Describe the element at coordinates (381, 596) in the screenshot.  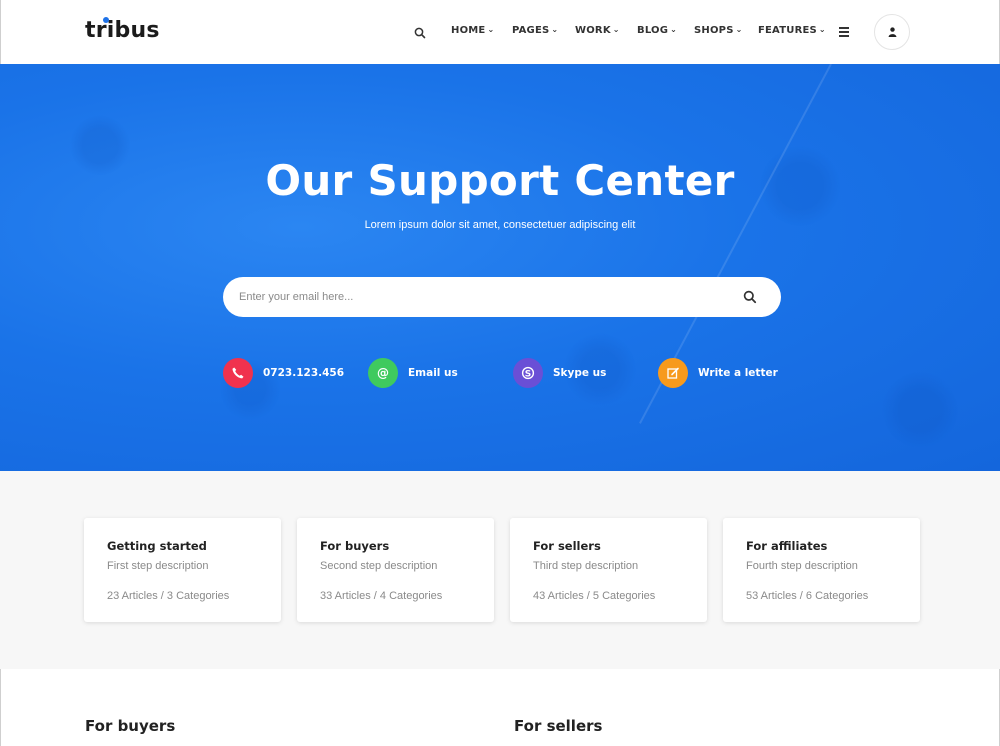
I see `card-stats: 33 Articles / 4 Categories` at that location.